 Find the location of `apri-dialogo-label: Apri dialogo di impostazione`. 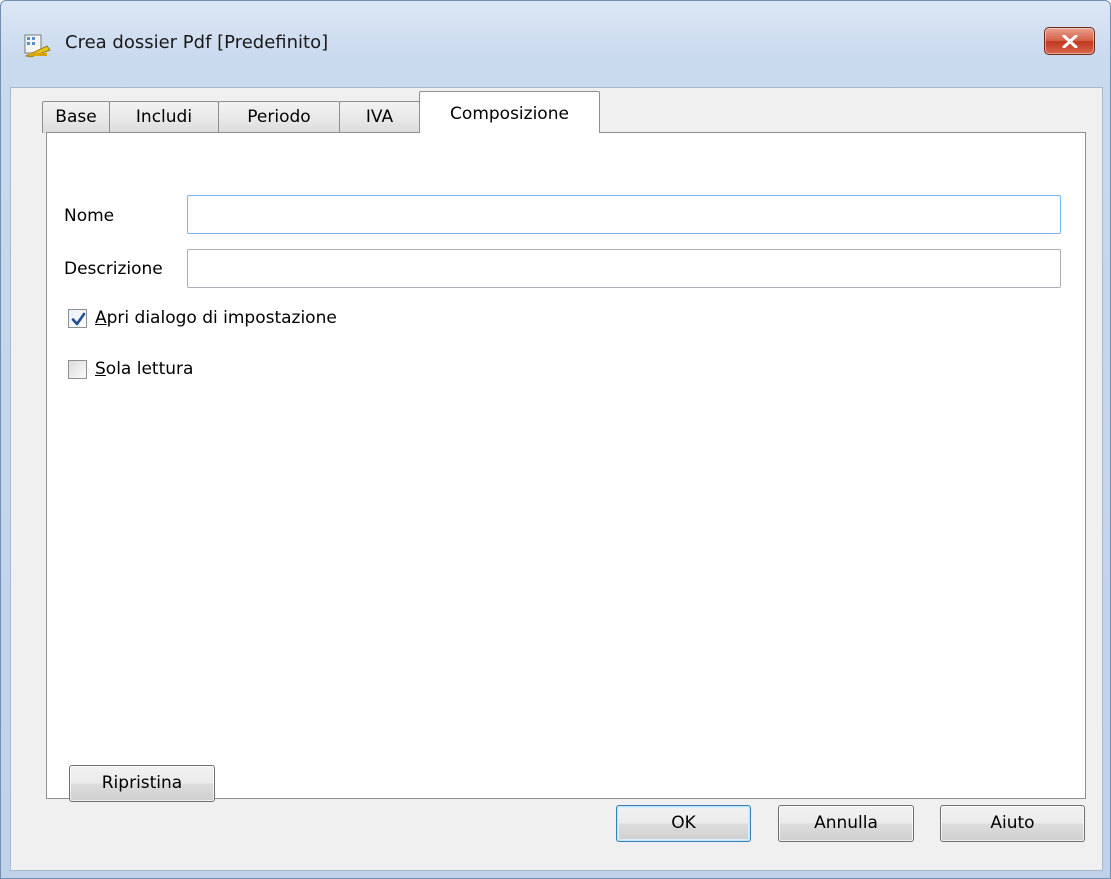

apri-dialogo-label: Apri dialogo di impostazione is located at coordinates (216, 318).